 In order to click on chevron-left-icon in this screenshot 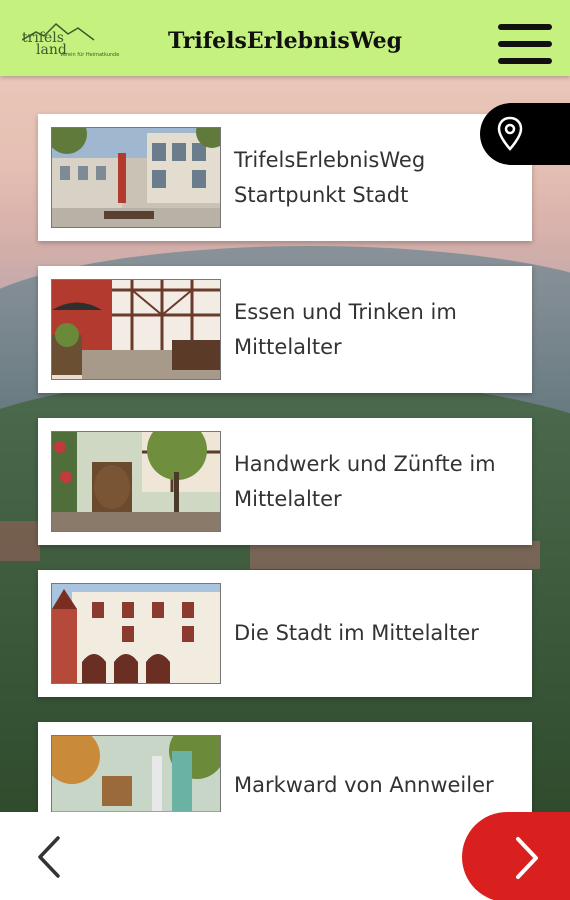, I will do `click(49, 857)`.